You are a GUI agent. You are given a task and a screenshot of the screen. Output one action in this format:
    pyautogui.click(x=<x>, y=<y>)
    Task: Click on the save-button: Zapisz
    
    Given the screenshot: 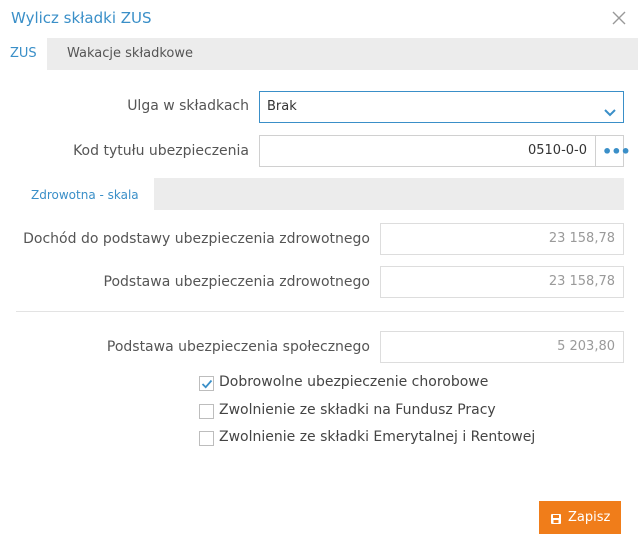 What is the action you would take?
    pyautogui.click(x=580, y=517)
    